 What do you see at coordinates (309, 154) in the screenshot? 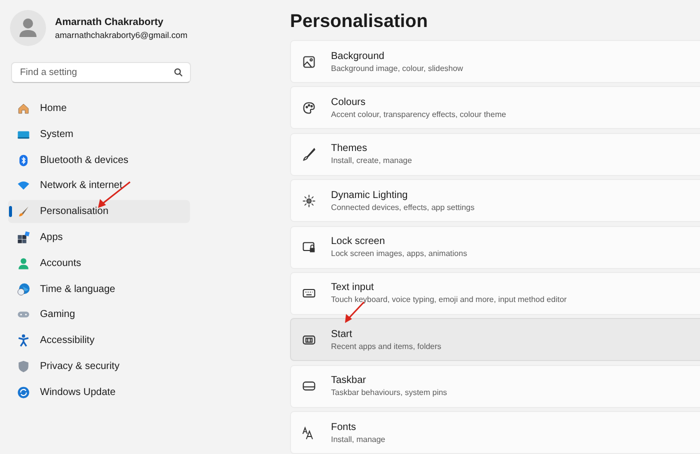
I see `brush-icon` at bounding box center [309, 154].